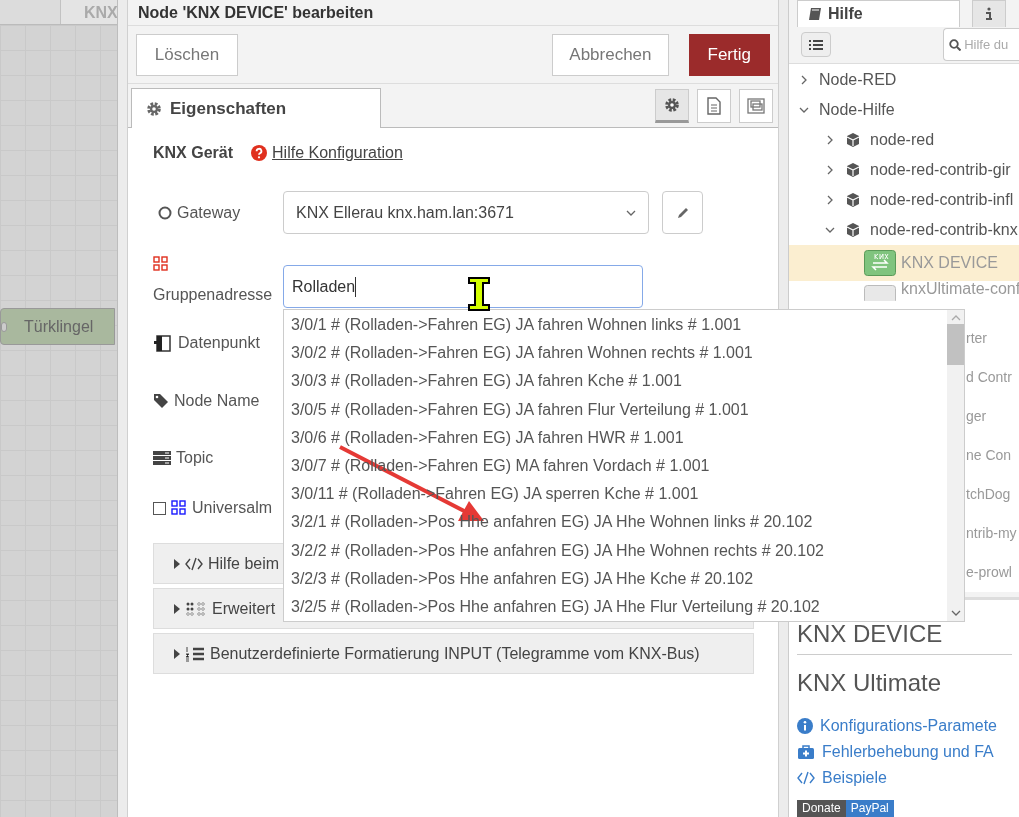  Describe the element at coordinates (217, 401) in the screenshot. I see `field-label: Node Name` at that location.